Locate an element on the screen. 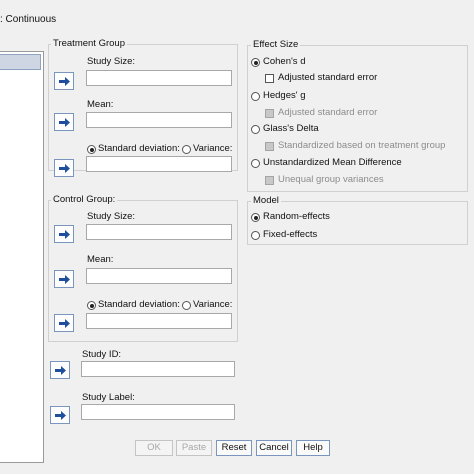  treatment-group-label: Treatment Group is located at coordinates (89, 43).